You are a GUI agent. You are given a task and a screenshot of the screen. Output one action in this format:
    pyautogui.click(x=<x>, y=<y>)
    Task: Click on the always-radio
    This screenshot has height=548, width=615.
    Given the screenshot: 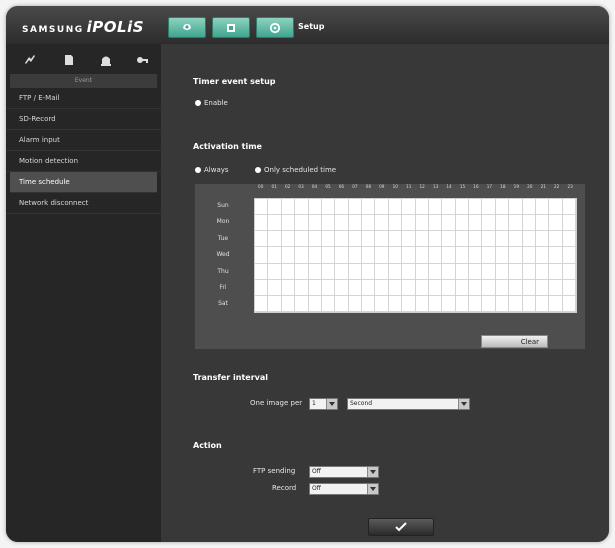 What is the action you would take?
    pyautogui.click(x=198, y=170)
    